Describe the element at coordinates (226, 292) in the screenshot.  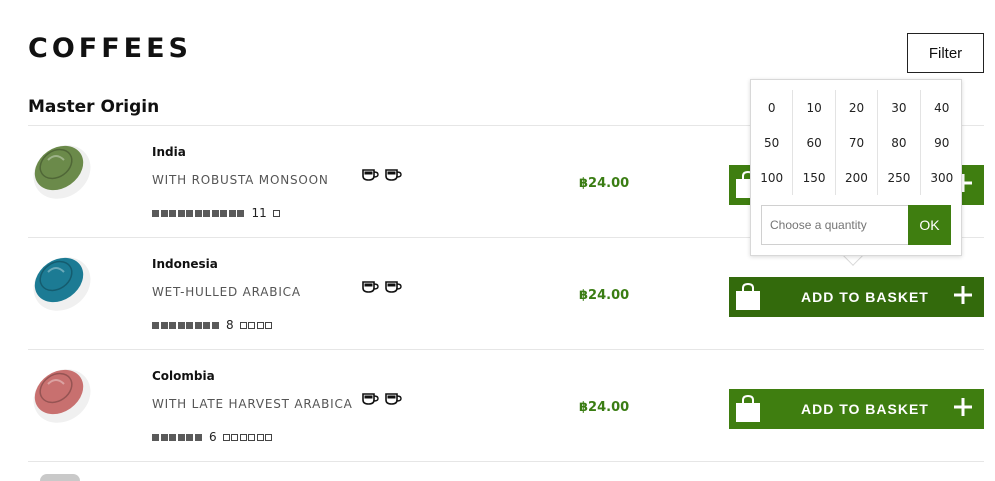
I see `product-description: WET-HULLED ARABICA` at that location.